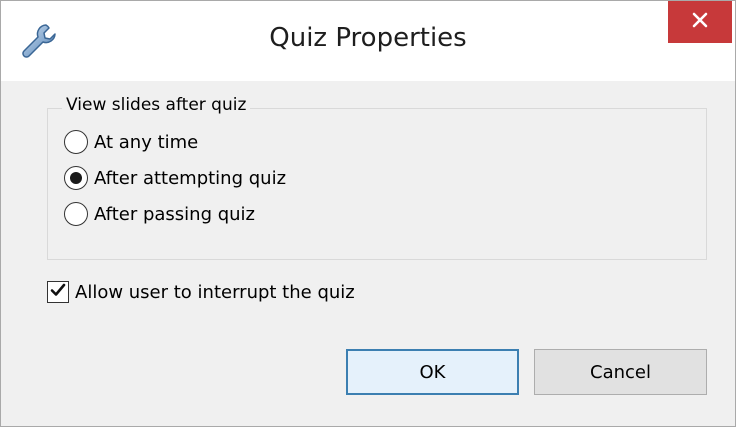  I want to click on allow-interrupt-checkbox, so click(58, 292).